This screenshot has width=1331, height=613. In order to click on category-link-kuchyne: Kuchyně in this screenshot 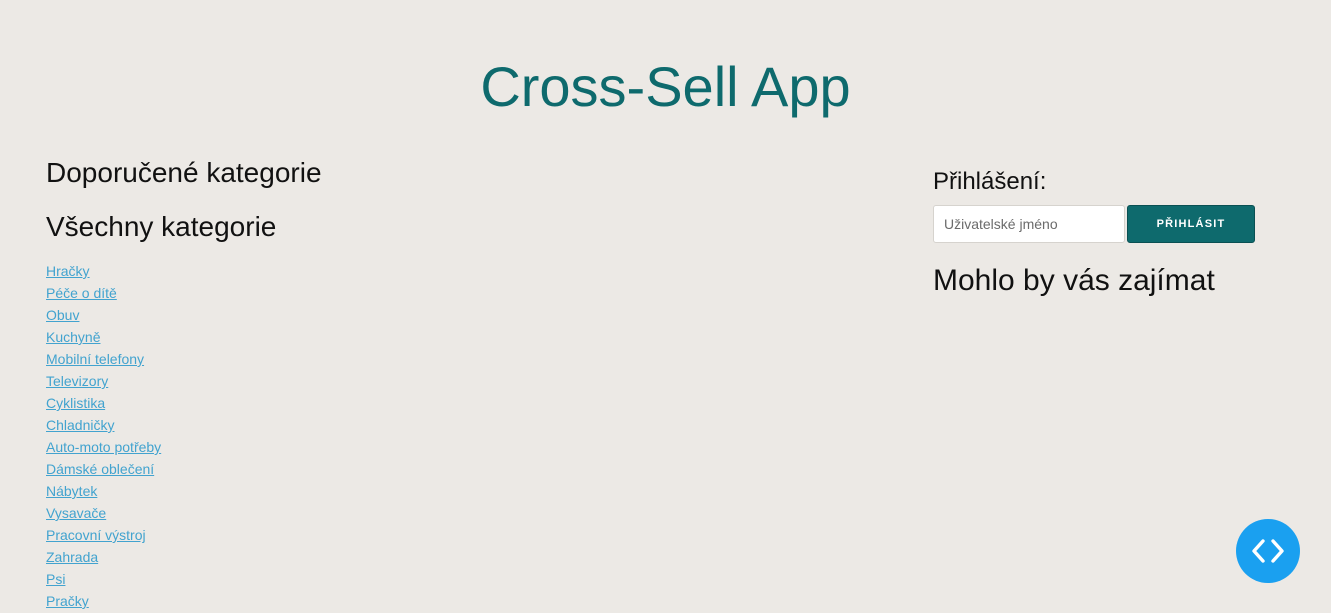, I will do `click(73, 337)`.